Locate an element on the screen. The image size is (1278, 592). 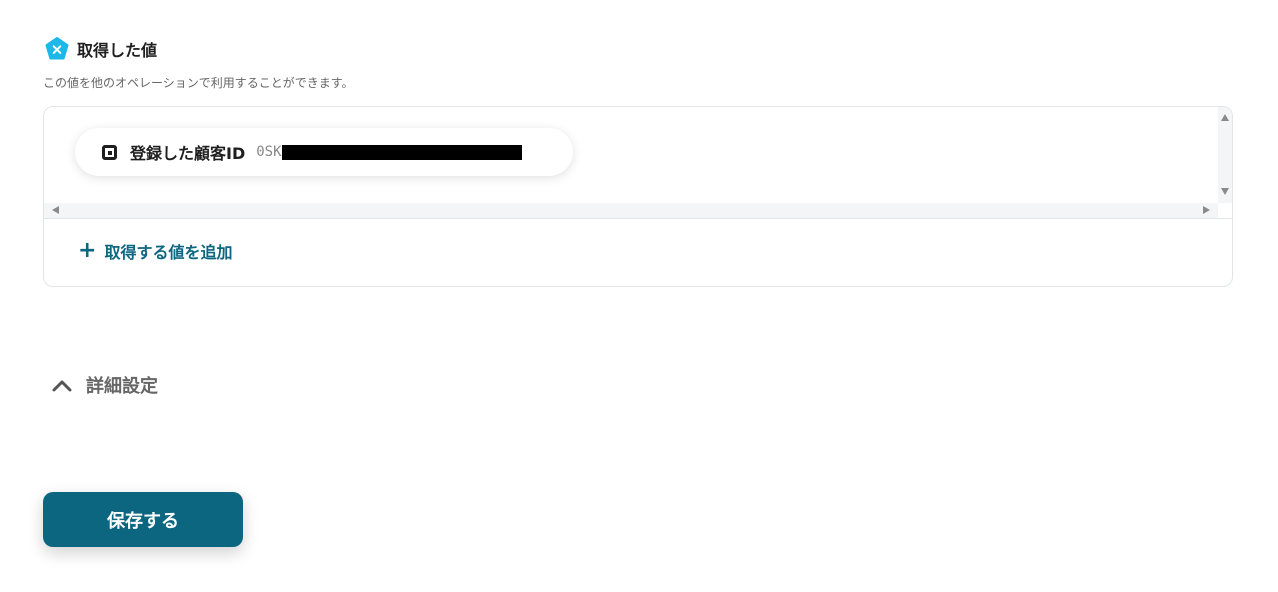
value-chip-label: 登録した顧客ID is located at coordinates (188, 153).